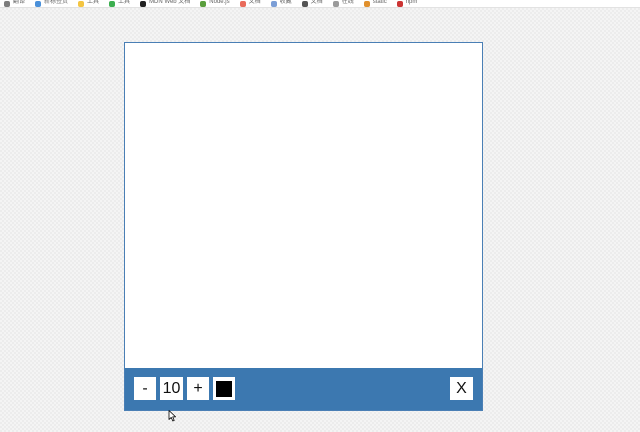 This screenshot has width=640, height=432. I want to click on bookmark-item: Node.js, so click(215, 3).